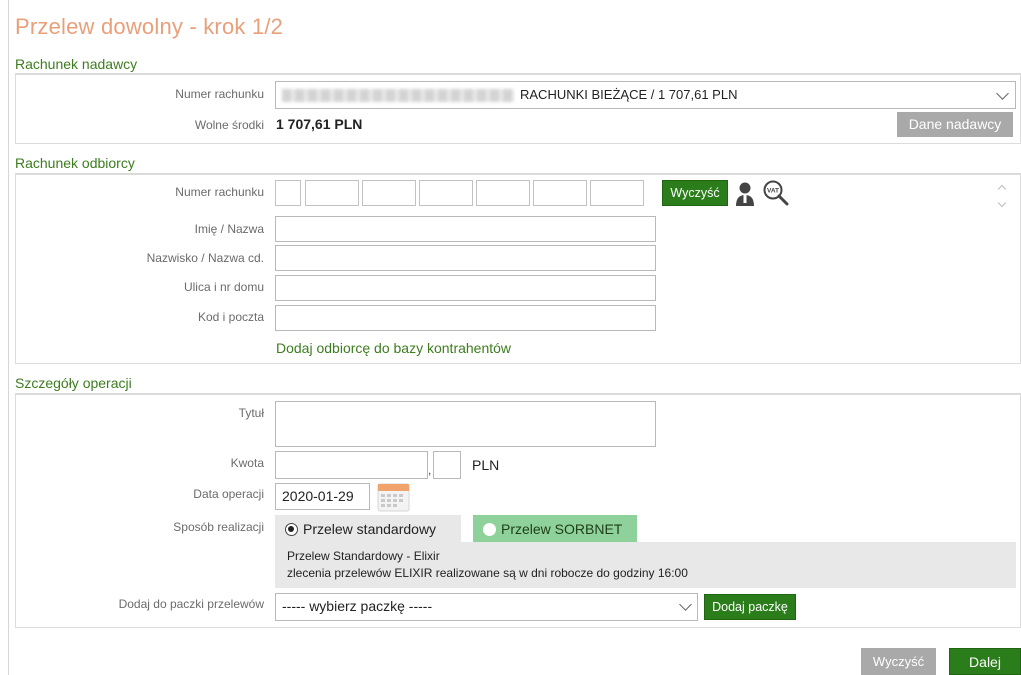 The height and width of the screenshot is (675, 1021). What do you see at coordinates (629, 94) in the screenshot?
I see `sender-account-value: RACHUNKI BIEŻĄCE / 1 707,61 PLN` at bounding box center [629, 94].